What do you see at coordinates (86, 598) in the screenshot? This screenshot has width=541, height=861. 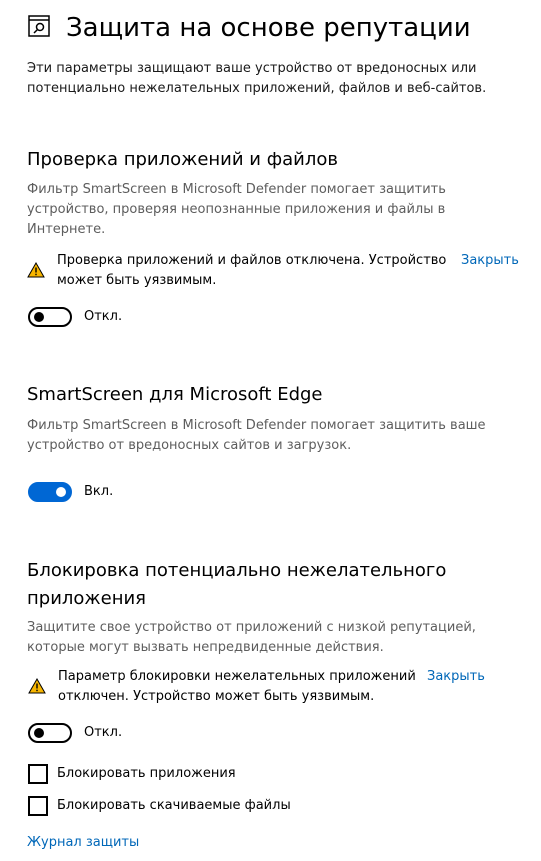 I see `pua-title-line2: приложения` at bounding box center [86, 598].